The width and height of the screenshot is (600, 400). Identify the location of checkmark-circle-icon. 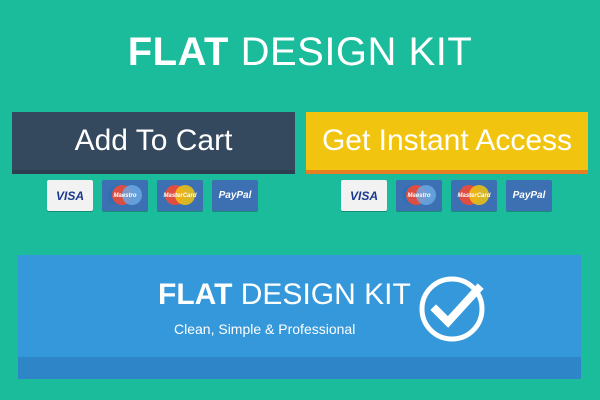
(452, 309).